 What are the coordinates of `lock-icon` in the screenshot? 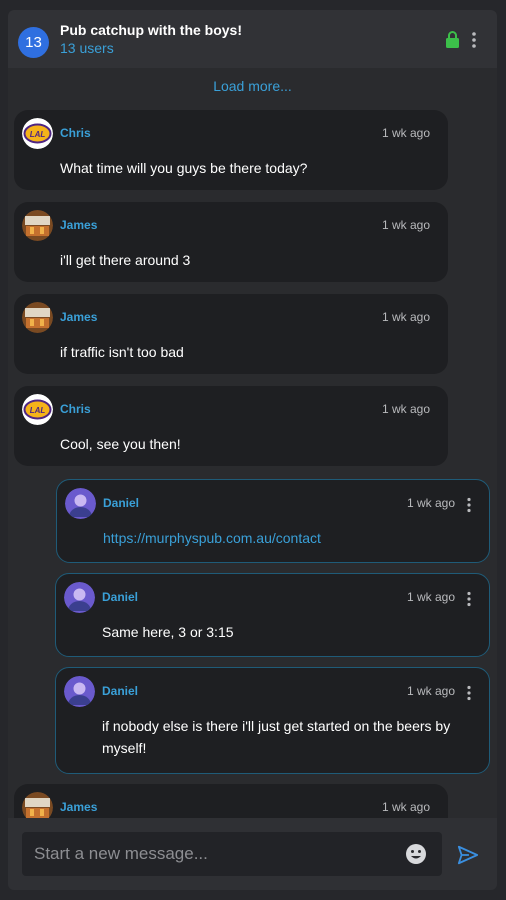 It's located at (452, 40).